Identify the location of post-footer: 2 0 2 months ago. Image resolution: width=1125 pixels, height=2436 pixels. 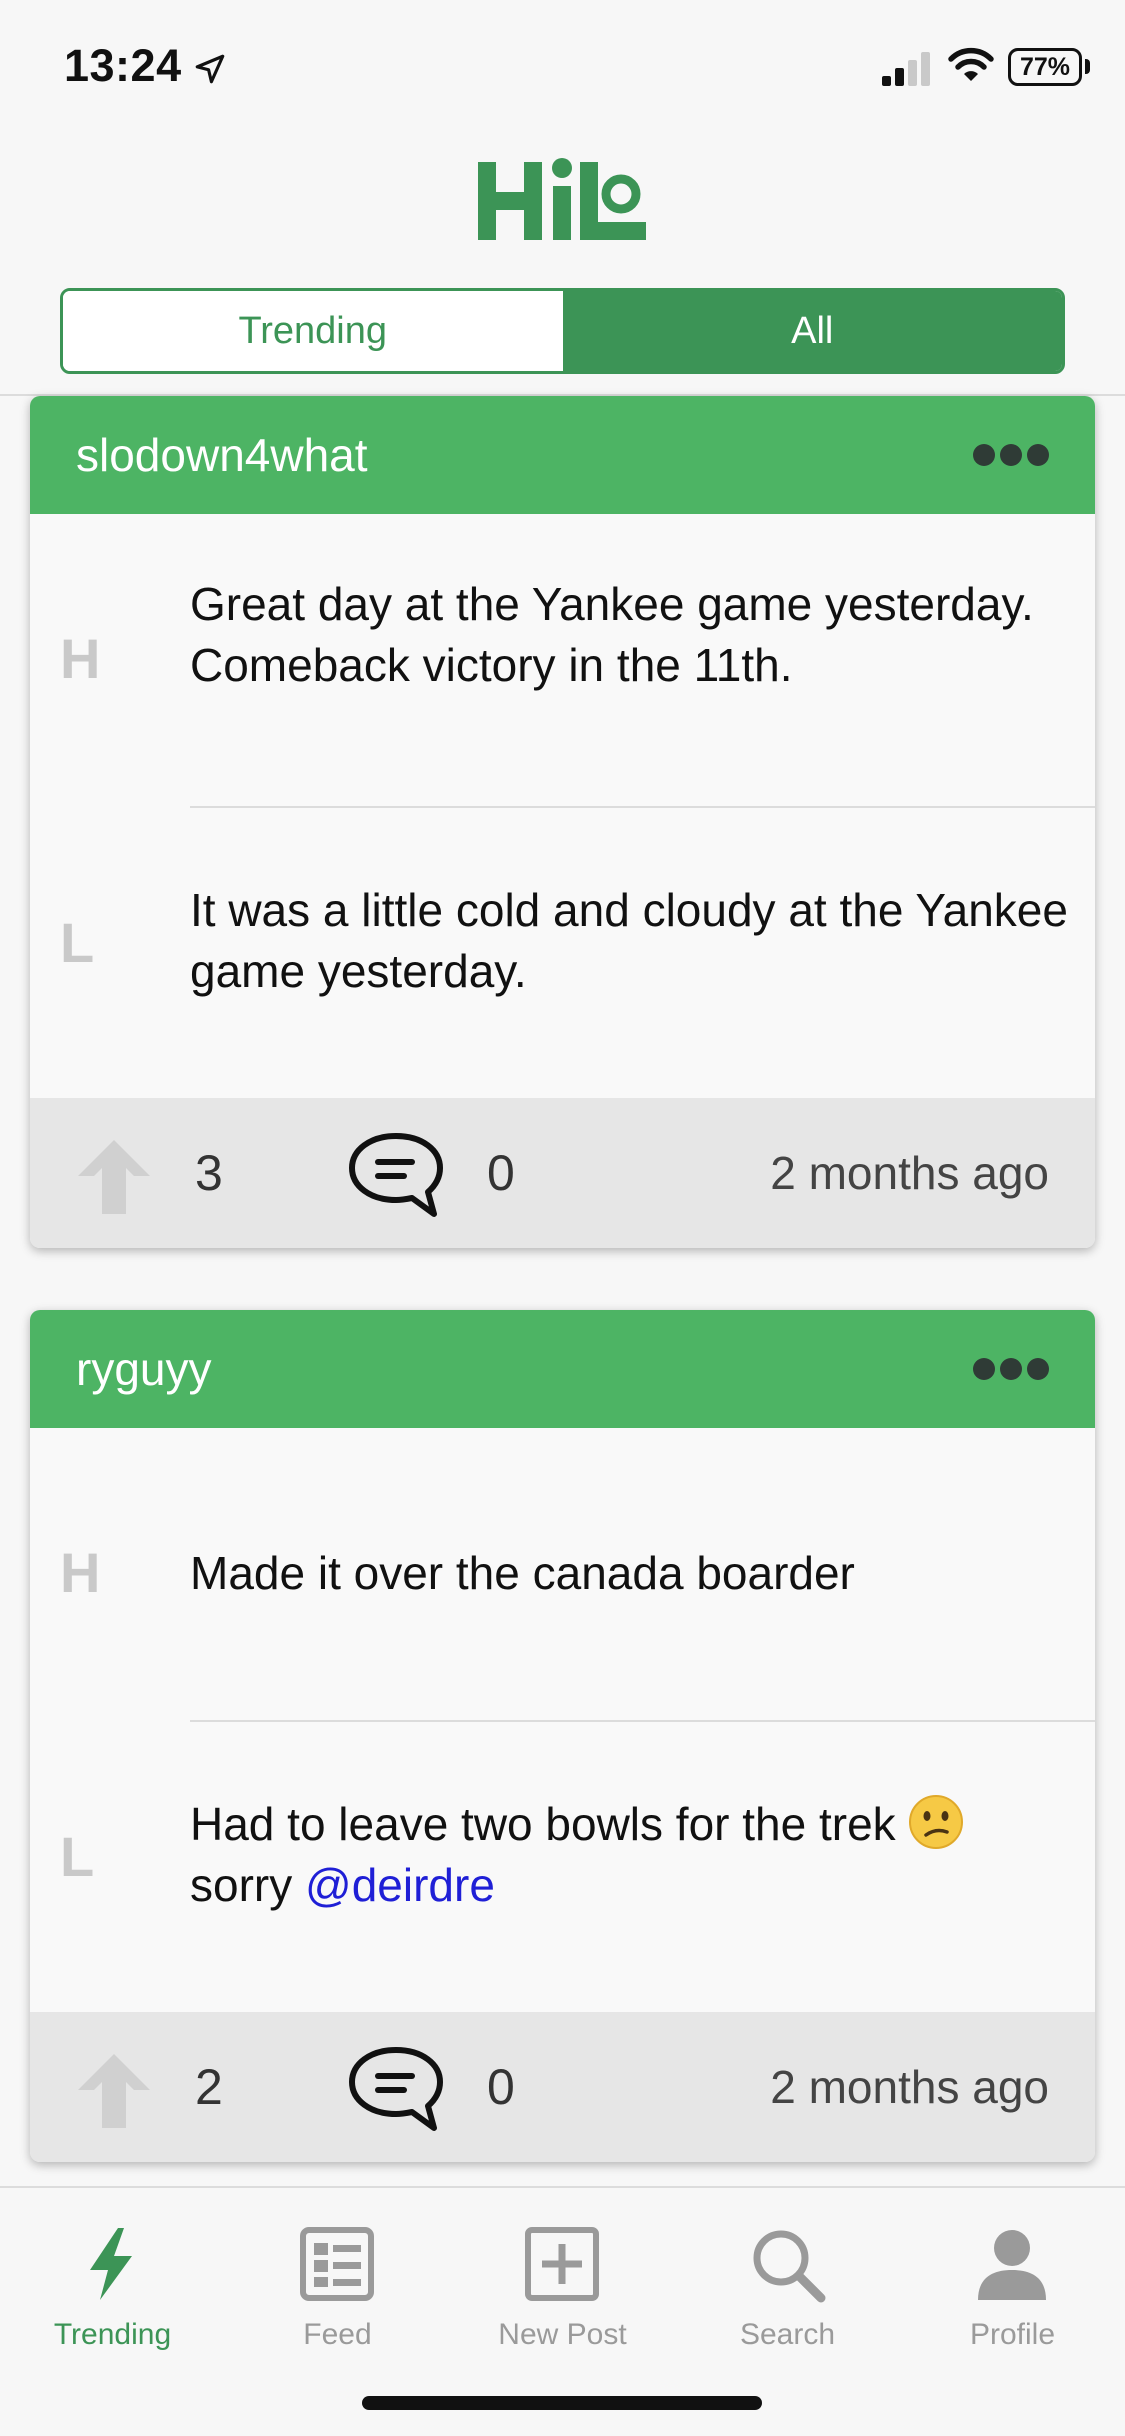
(562, 2087).